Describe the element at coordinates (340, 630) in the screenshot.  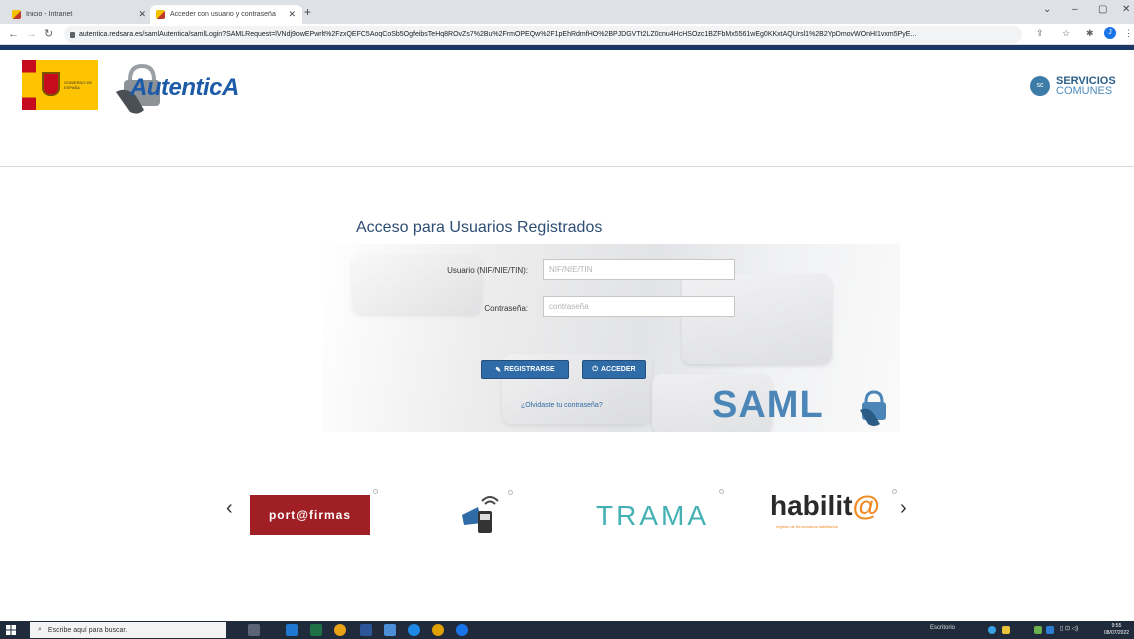
I see `chrome-icon` at that location.